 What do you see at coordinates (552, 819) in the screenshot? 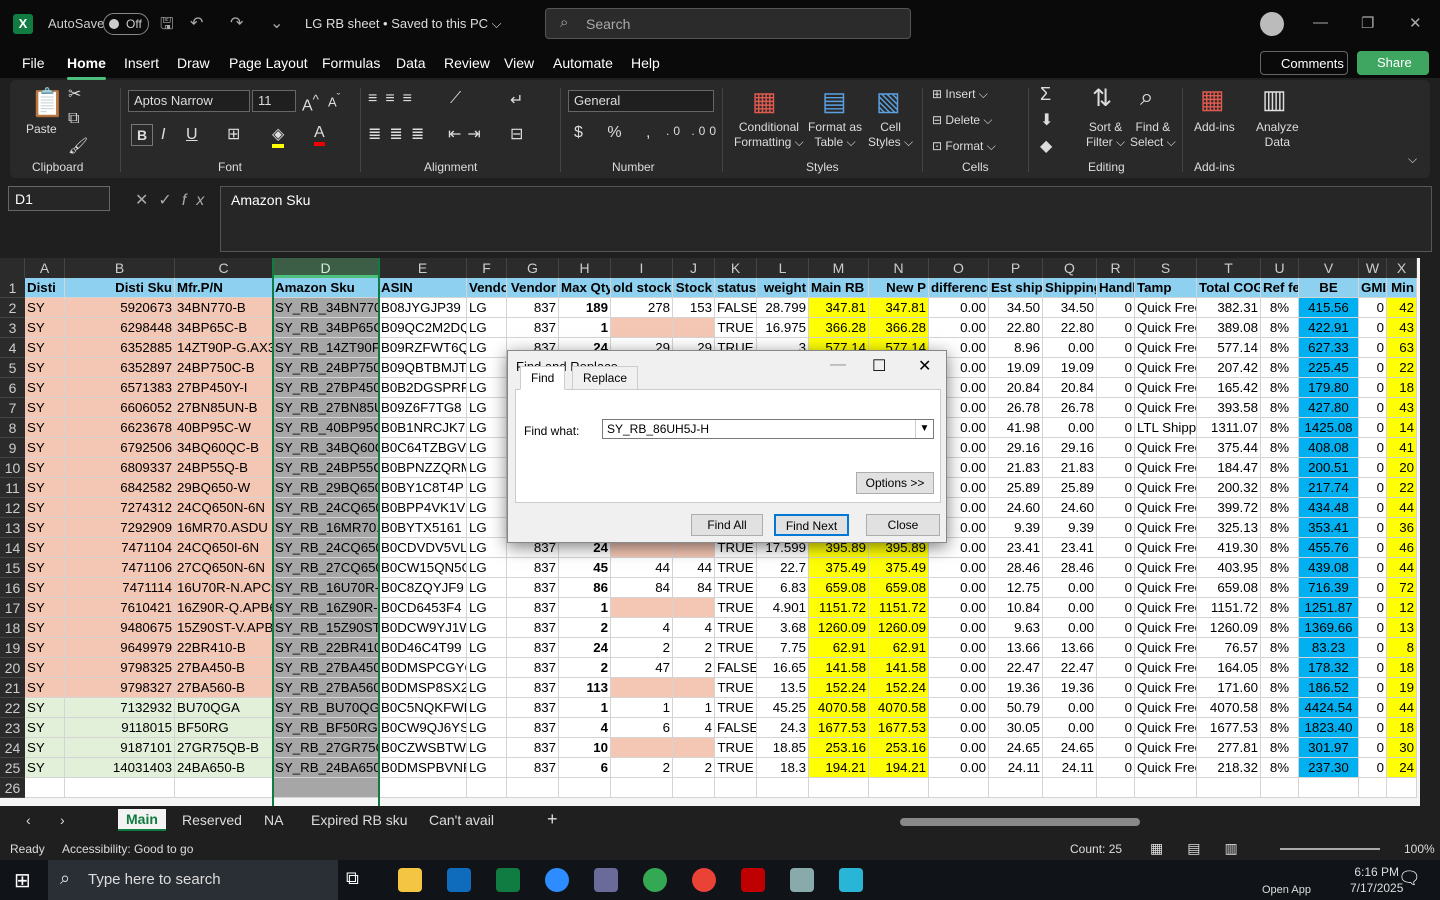
I see `add-sheet-icon: +` at bounding box center [552, 819].